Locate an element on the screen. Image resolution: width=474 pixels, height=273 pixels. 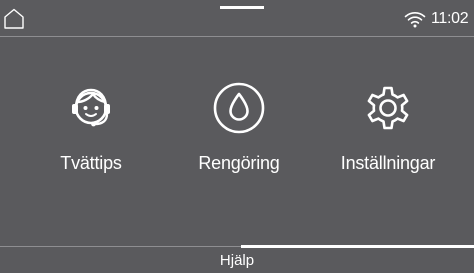
status-bar: 11:02 is located at coordinates (237, 18).